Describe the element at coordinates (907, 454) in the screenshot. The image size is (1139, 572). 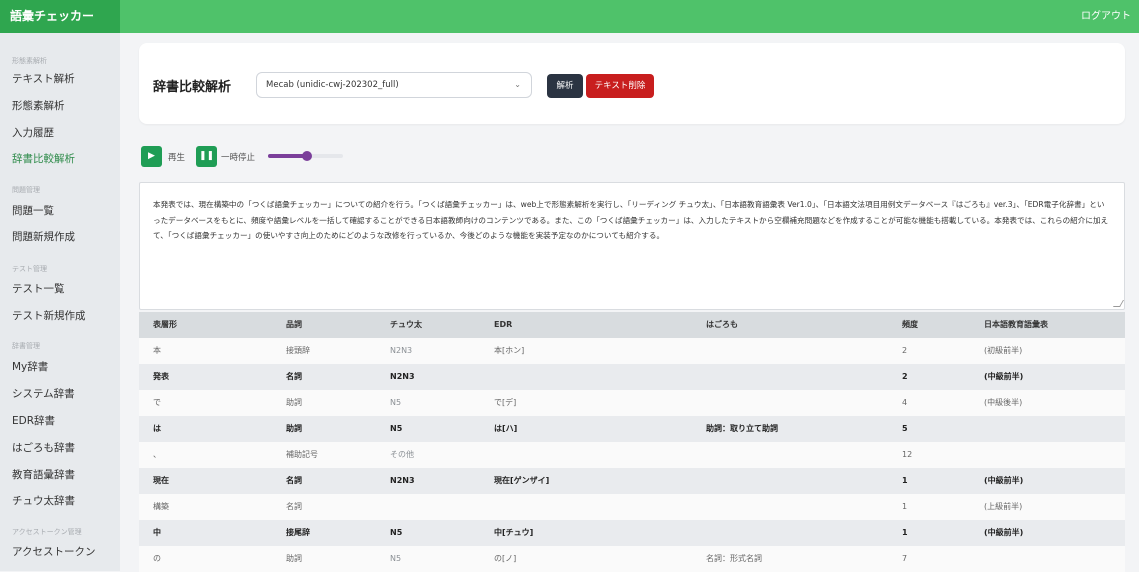
I see `cell-freq: 12` at that location.